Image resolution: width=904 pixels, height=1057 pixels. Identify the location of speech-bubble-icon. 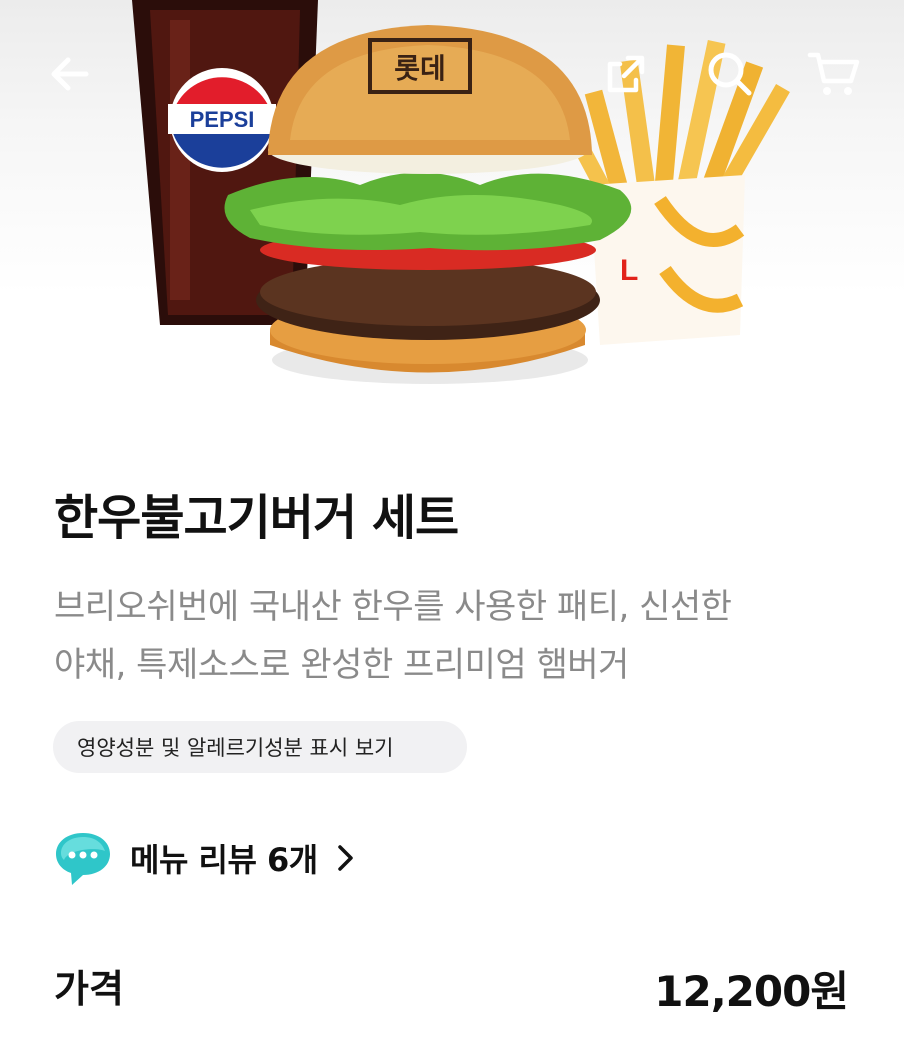
(83, 859).